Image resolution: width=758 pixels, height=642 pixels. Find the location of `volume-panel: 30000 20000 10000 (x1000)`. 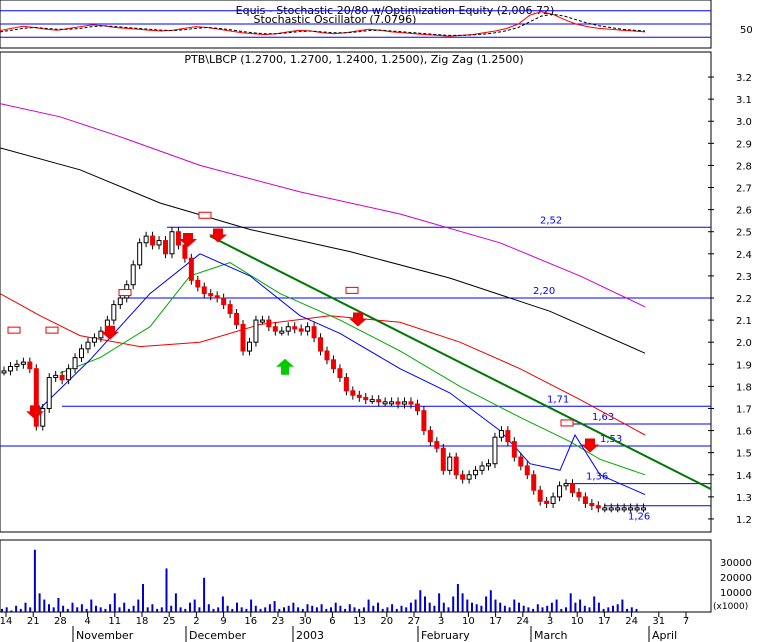

volume-panel: 30000 20000 10000 (x1000) is located at coordinates (376, 576).